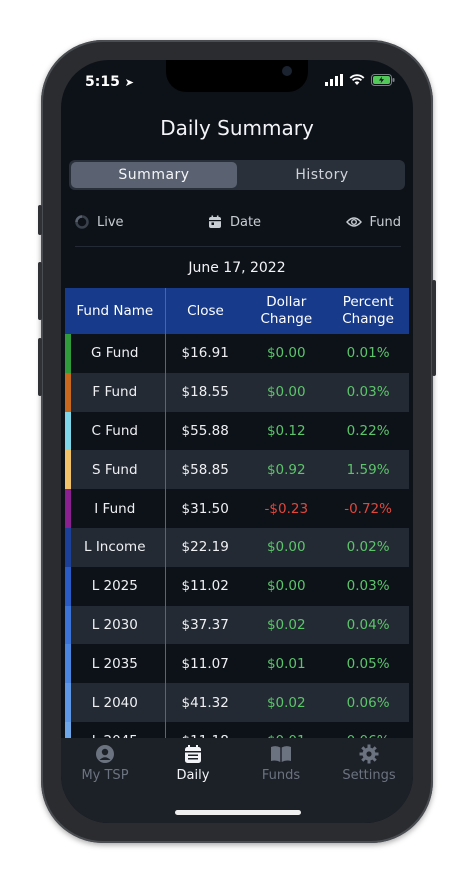  What do you see at coordinates (237, 76) in the screenshot?
I see `notch` at bounding box center [237, 76].